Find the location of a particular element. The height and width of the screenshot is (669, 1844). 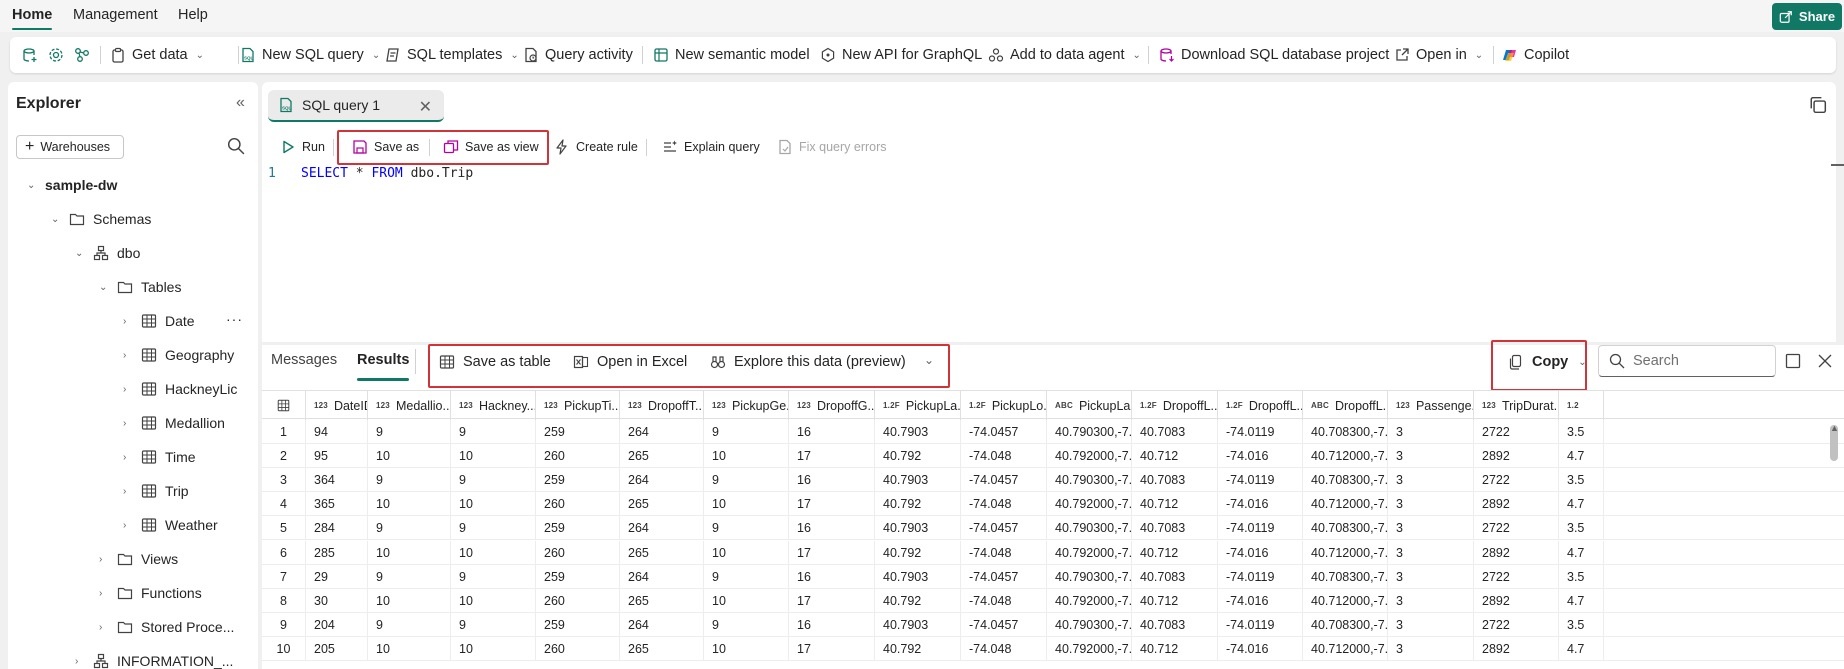

connections-button is located at coordinates (82, 55).